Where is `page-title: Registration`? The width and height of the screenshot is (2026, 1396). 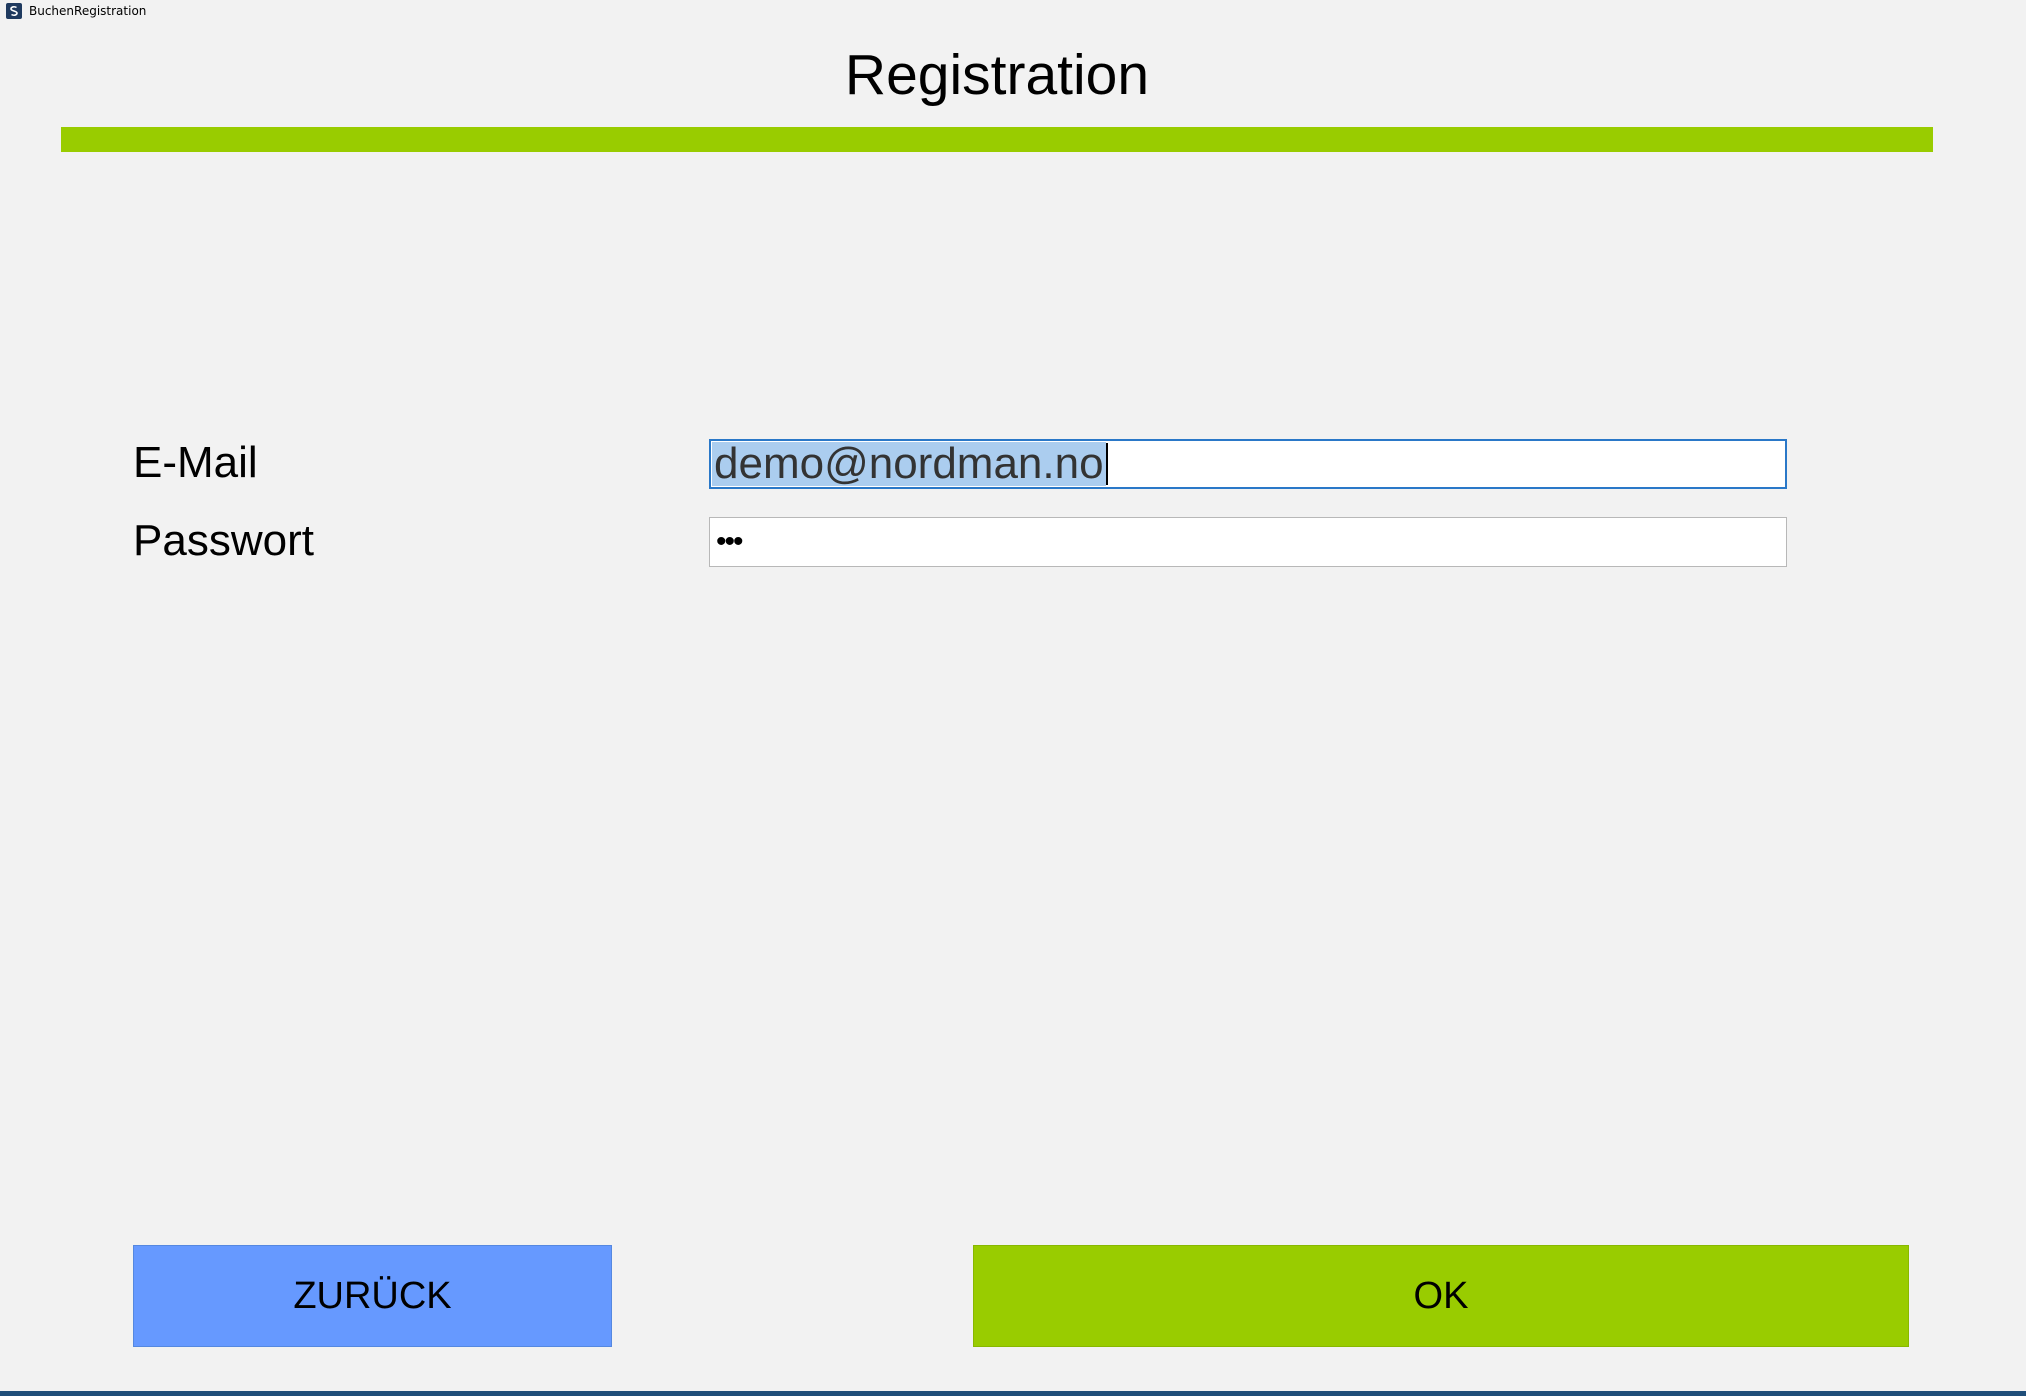 page-title: Registration is located at coordinates (997, 75).